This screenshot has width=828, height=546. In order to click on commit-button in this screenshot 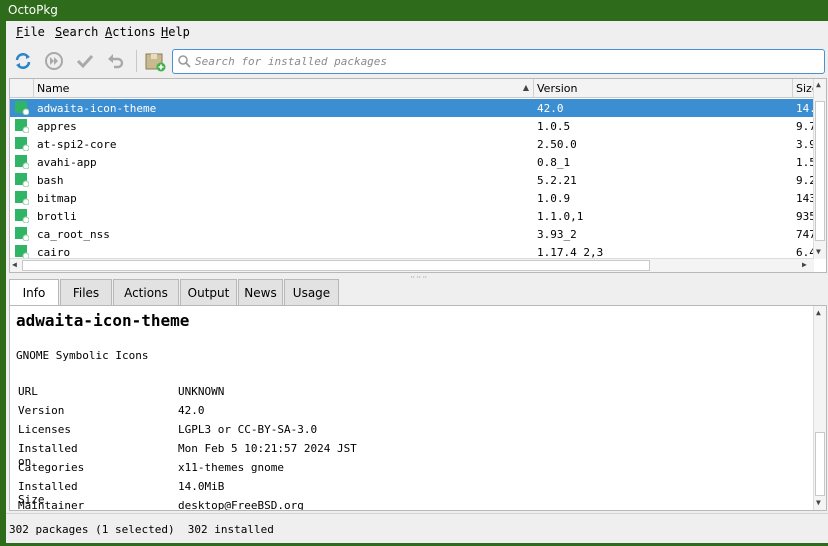, I will do `click(54, 61)`.